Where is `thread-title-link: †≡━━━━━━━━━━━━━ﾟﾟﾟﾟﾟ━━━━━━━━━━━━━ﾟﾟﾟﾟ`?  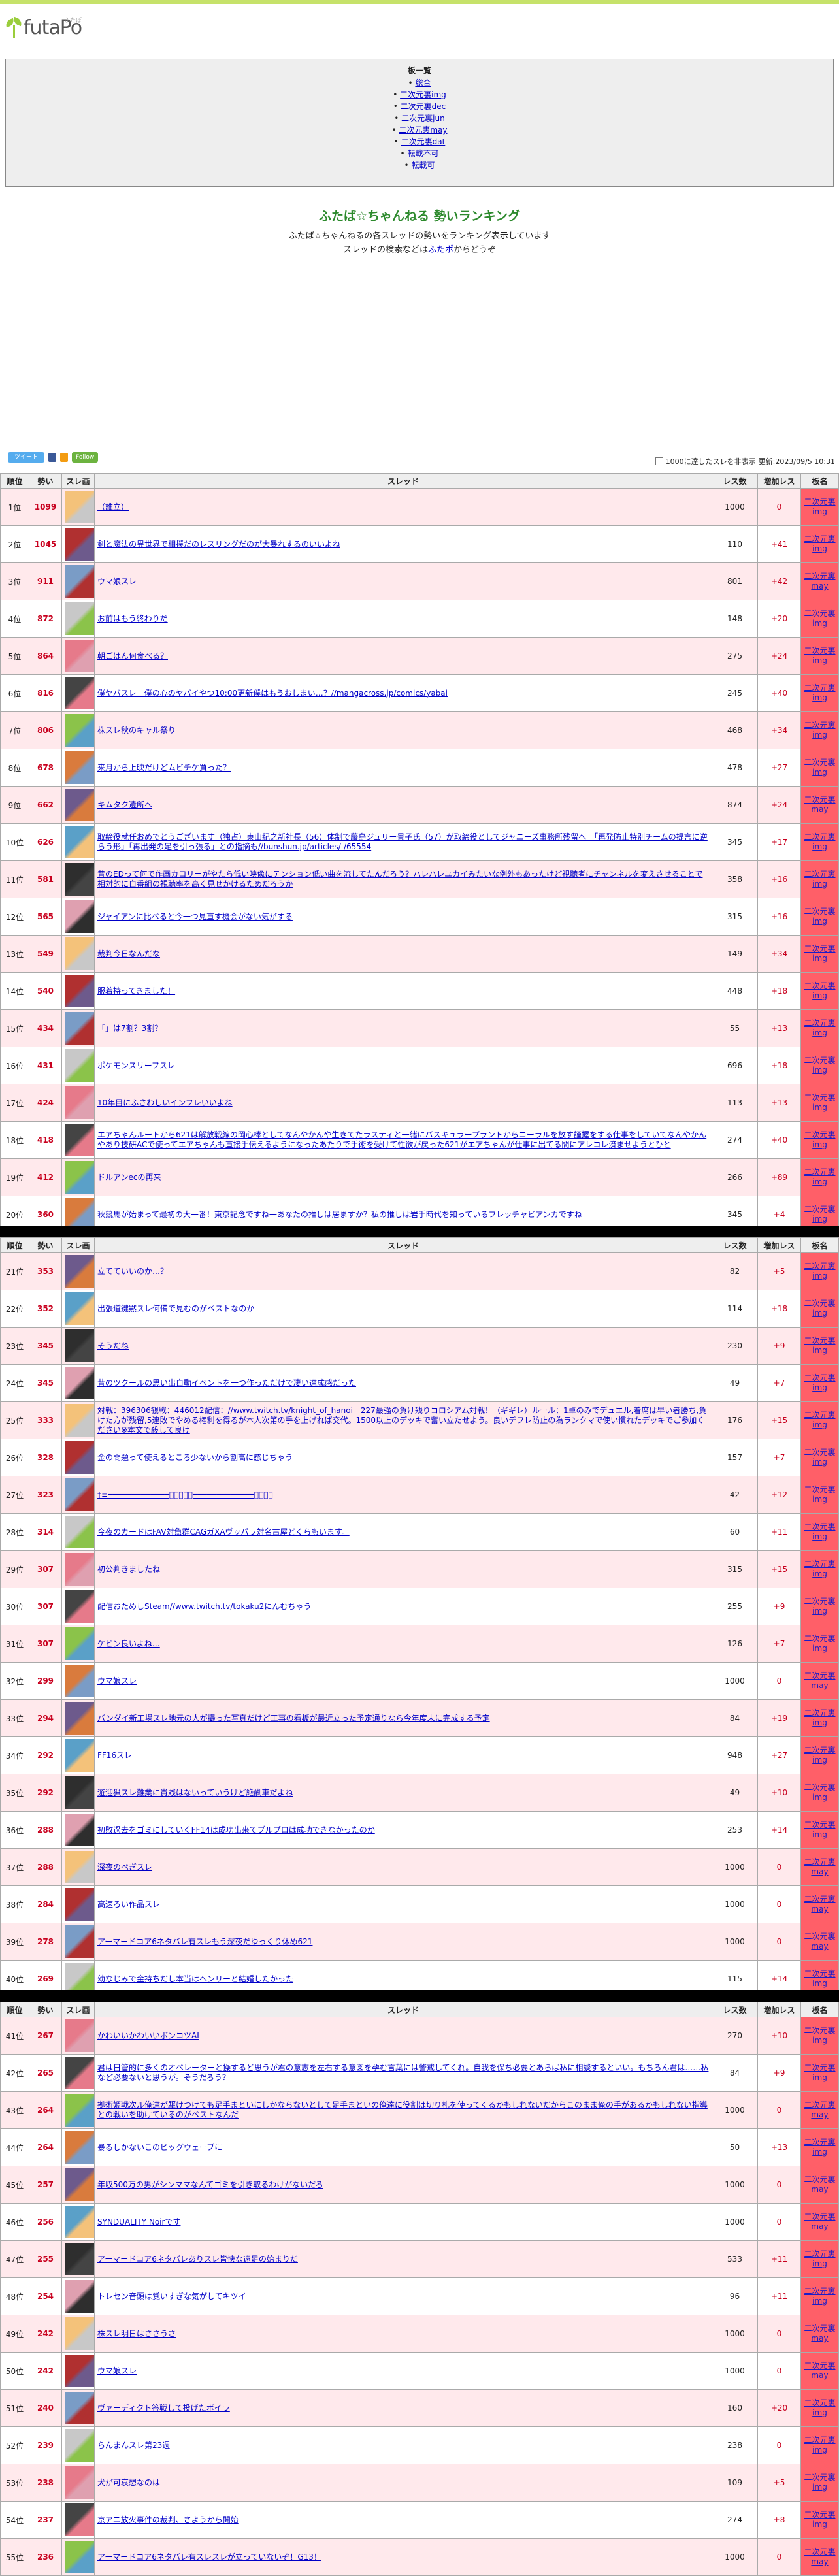
thread-title-link: †≡━━━━━━━━━━━━━ﾟﾟﾟﾟﾟ━━━━━━━━━━━━━ﾟﾟﾟﾟ is located at coordinates (185, 1494).